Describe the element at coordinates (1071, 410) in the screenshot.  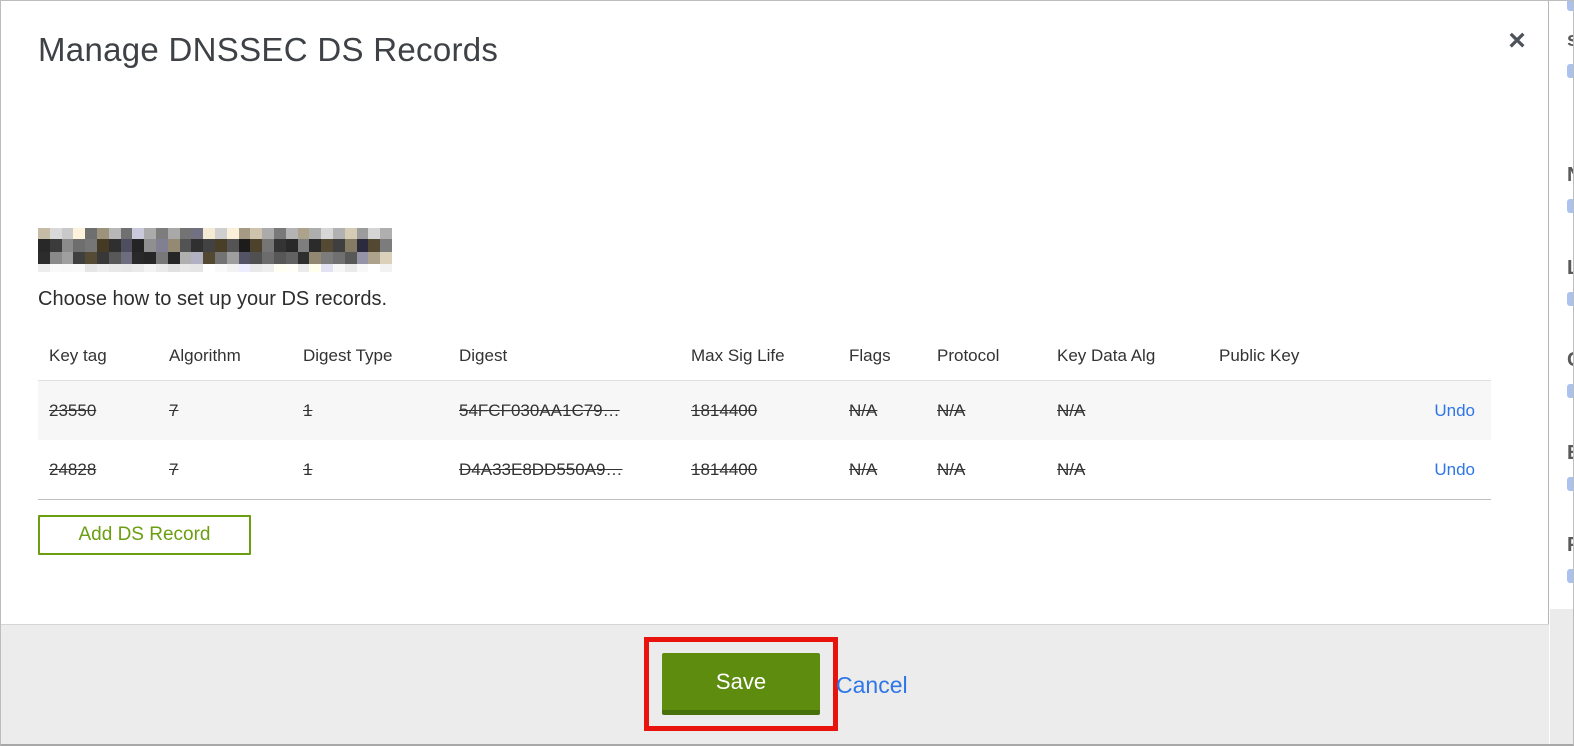
I see `cell-key-data-alg: N/A` at that location.